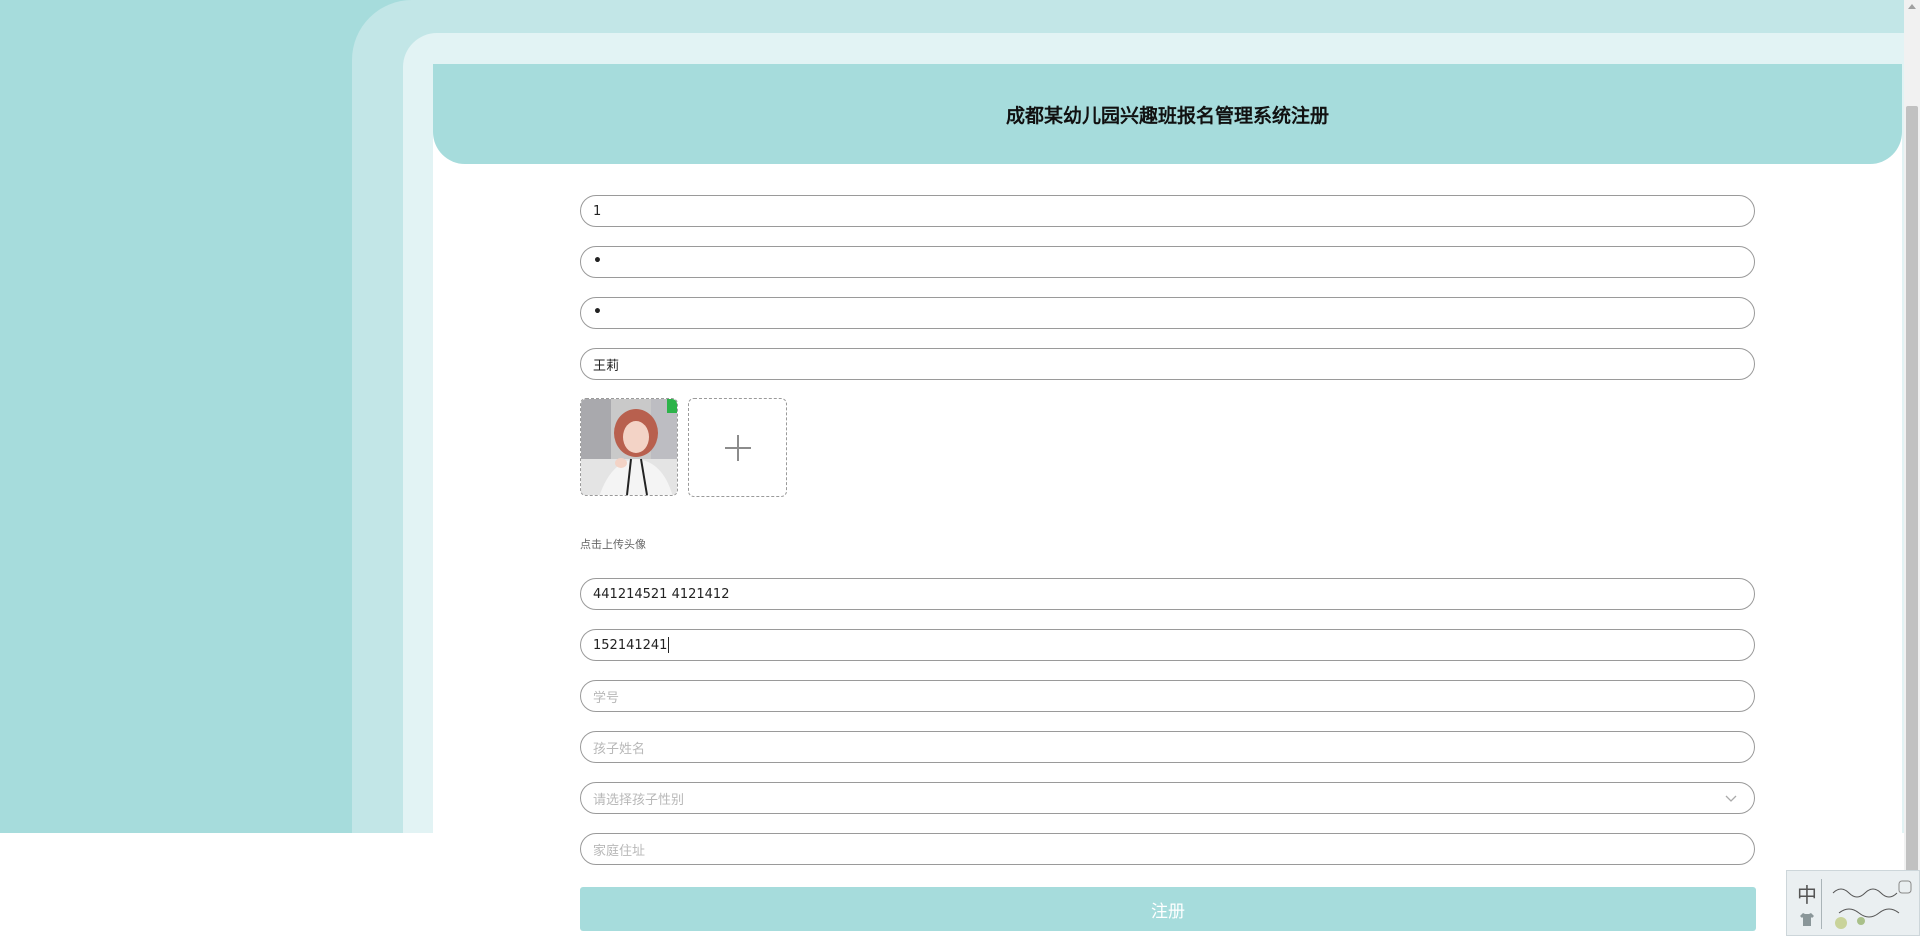 The height and width of the screenshot is (936, 1920). What do you see at coordinates (1912, 520) in the screenshot?
I see `scrollbar-thumb` at bounding box center [1912, 520].